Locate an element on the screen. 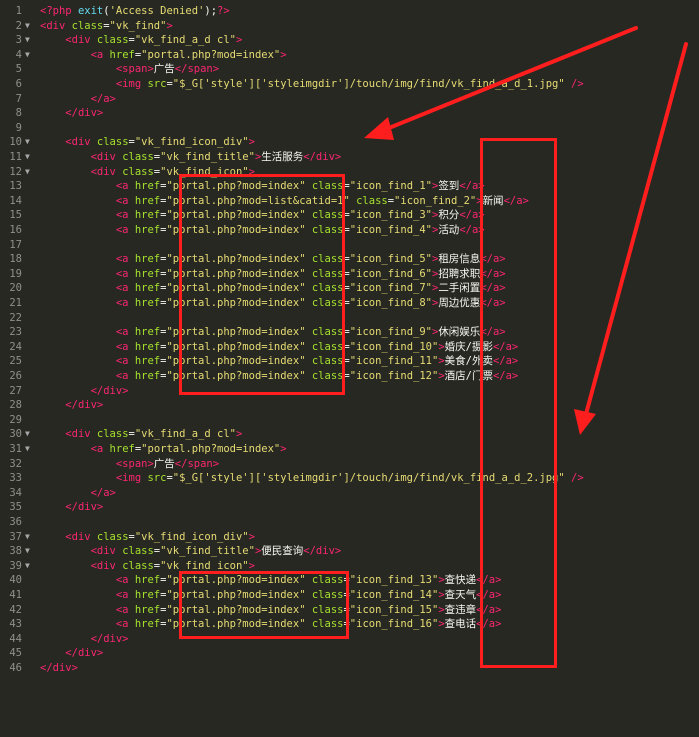 The height and width of the screenshot is (737, 699). code-line: 22 is located at coordinates (349, 318).